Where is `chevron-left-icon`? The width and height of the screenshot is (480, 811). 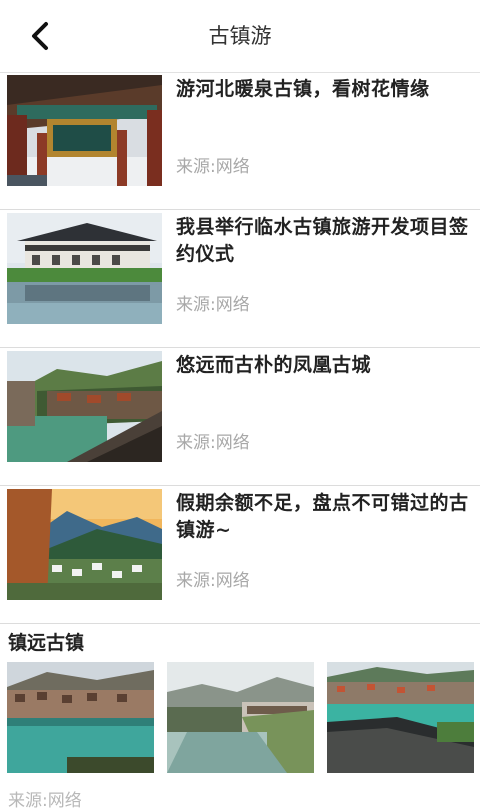
chevron-left-icon is located at coordinates (40, 36).